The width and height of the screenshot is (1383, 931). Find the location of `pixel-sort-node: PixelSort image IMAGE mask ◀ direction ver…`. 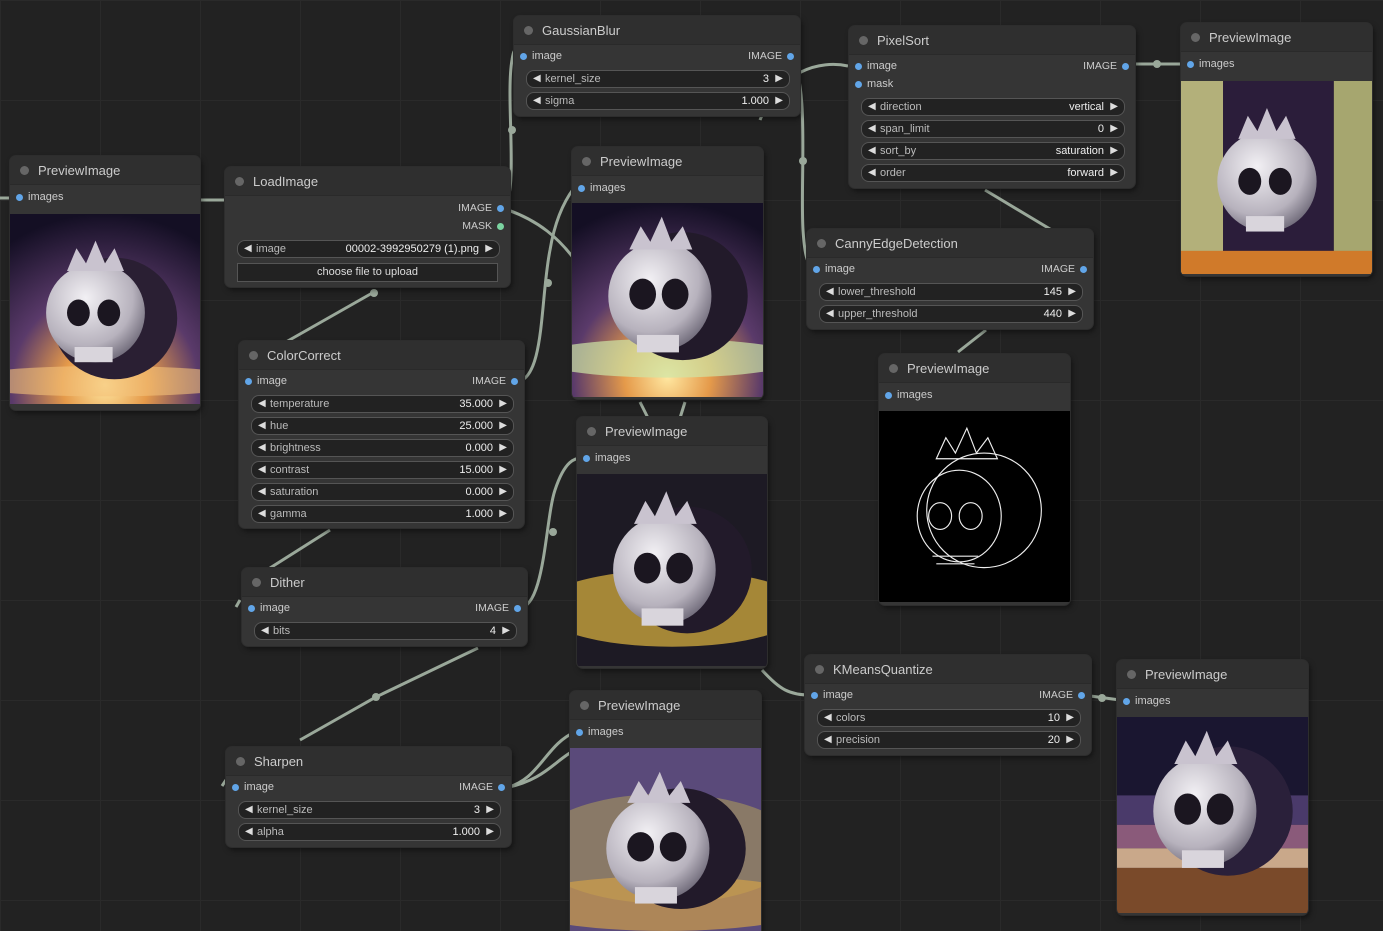

pixel-sort-node: PixelSort image IMAGE mask ◀ direction ver… is located at coordinates (992, 107).